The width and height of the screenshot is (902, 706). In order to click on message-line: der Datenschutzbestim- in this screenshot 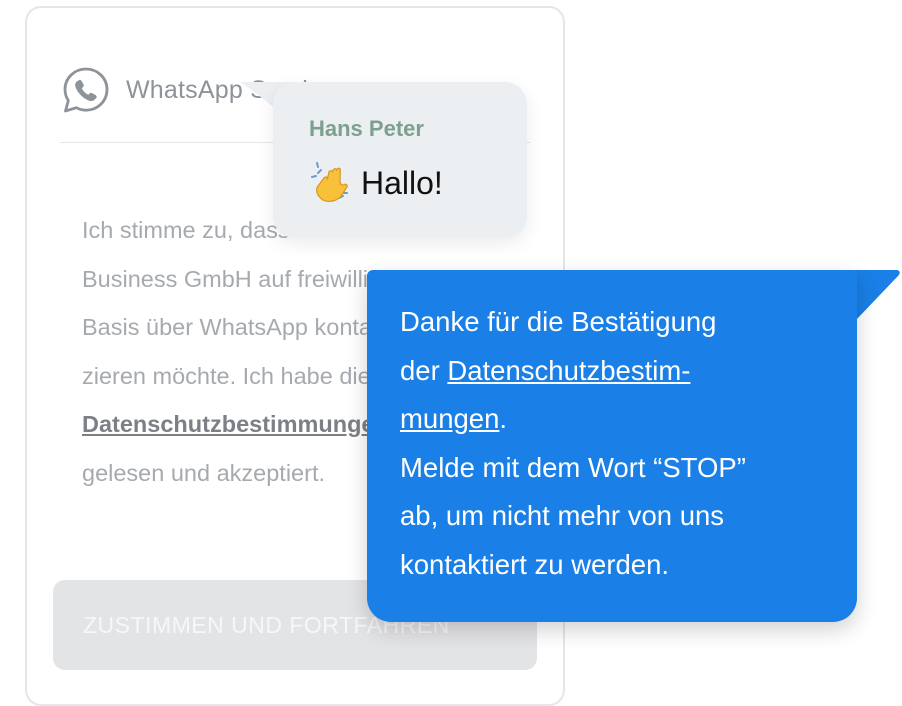, I will do `click(625, 371)`.